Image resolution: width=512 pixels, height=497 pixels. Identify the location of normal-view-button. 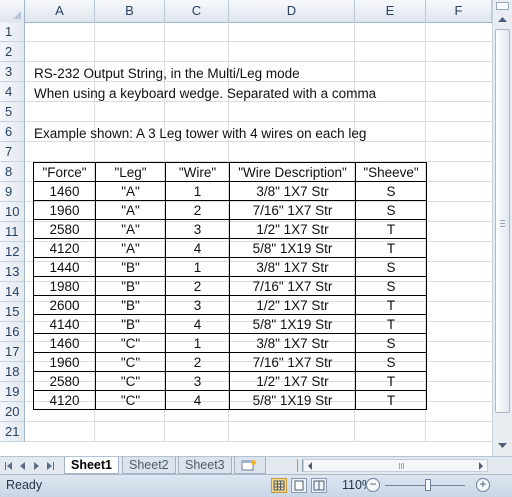
(279, 485).